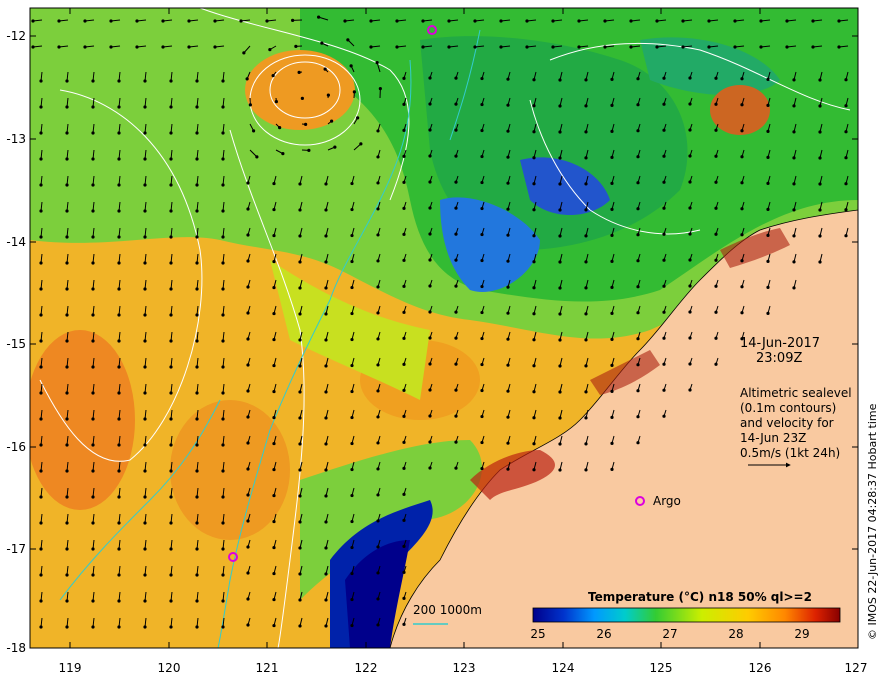  What do you see at coordinates (70, 668) in the screenshot?
I see `x-tick-label: 119` at bounding box center [70, 668].